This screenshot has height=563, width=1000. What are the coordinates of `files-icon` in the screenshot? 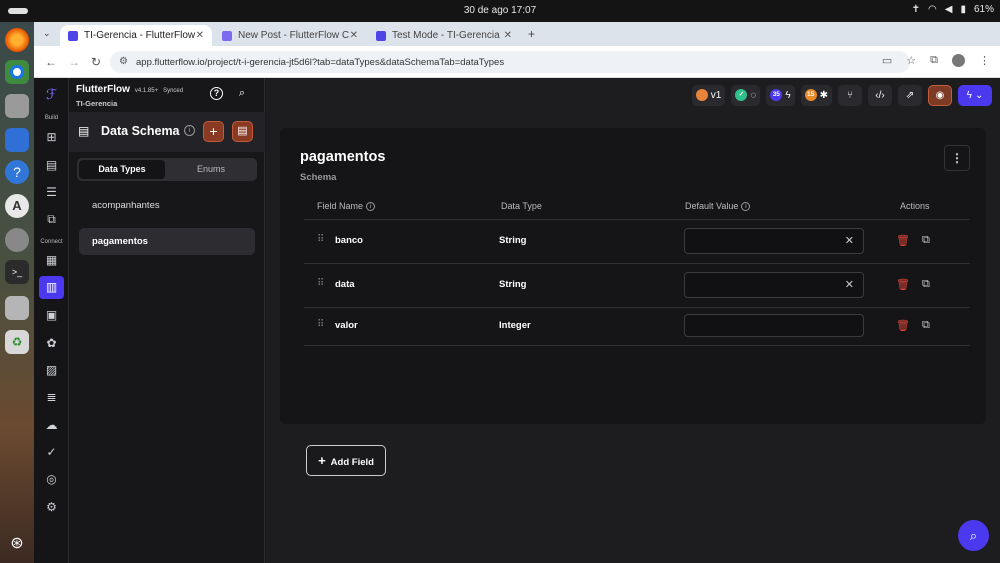 It's located at (17, 106).